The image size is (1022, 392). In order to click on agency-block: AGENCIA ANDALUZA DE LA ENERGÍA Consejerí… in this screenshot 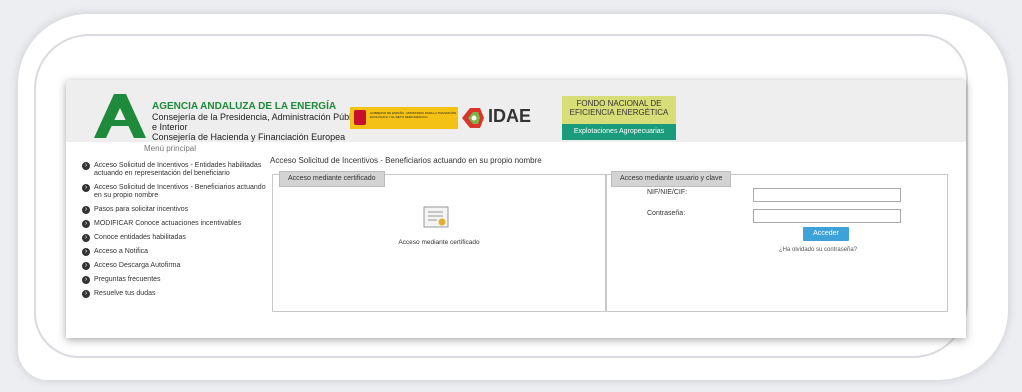, I will do `click(257, 122)`.